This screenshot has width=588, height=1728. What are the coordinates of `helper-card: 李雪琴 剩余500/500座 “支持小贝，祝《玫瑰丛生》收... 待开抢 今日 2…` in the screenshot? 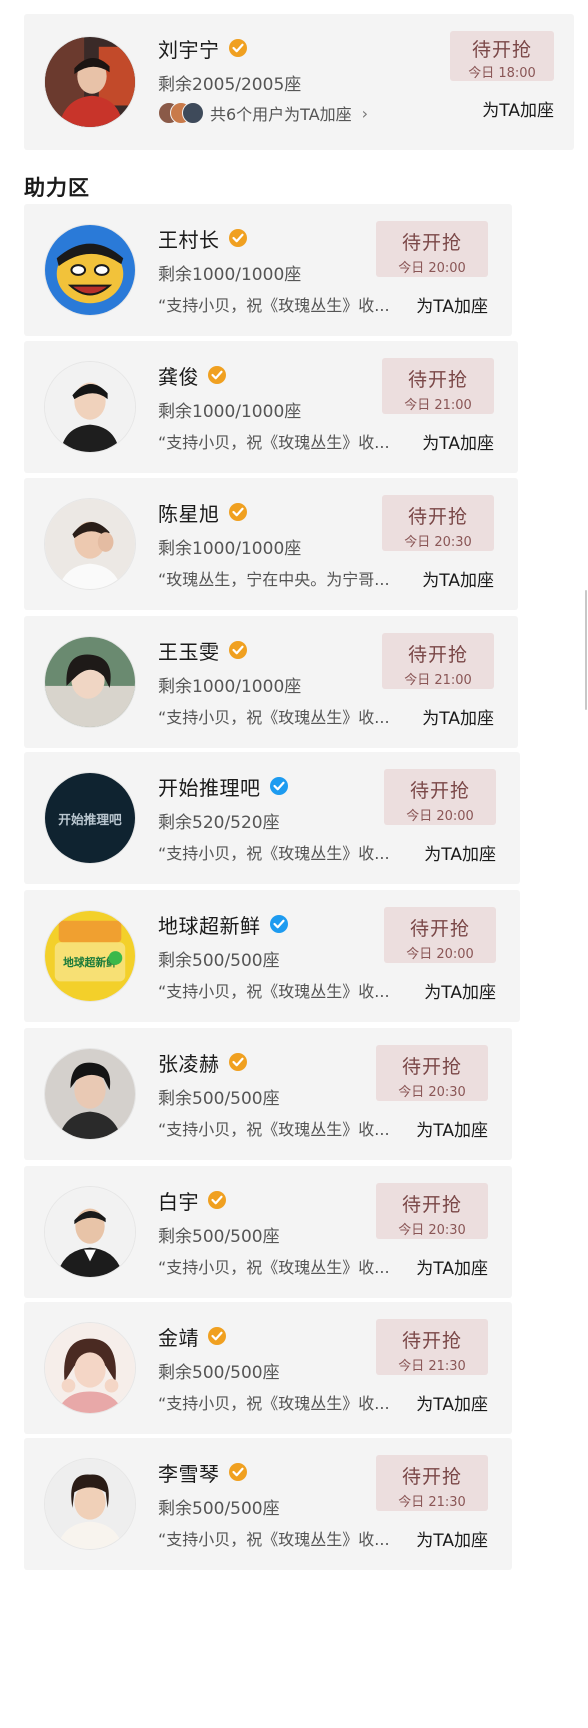 It's located at (268, 1504).